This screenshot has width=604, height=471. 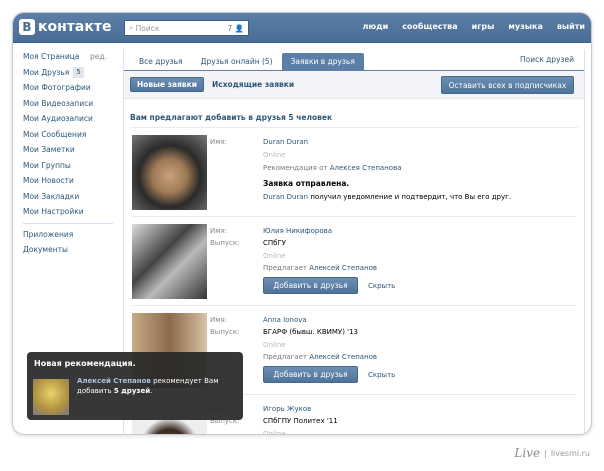 What do you see at coordinates (285, 320) in the screenshot?
I see `user-name-link: Anna Ionova` at bounding box center [285, 320].